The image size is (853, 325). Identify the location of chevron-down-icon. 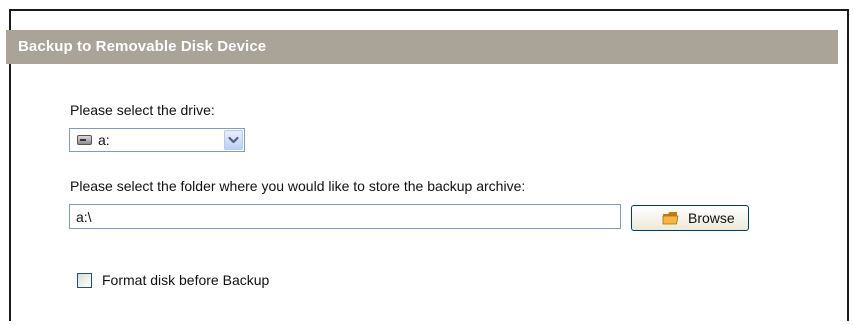
(233, 140).